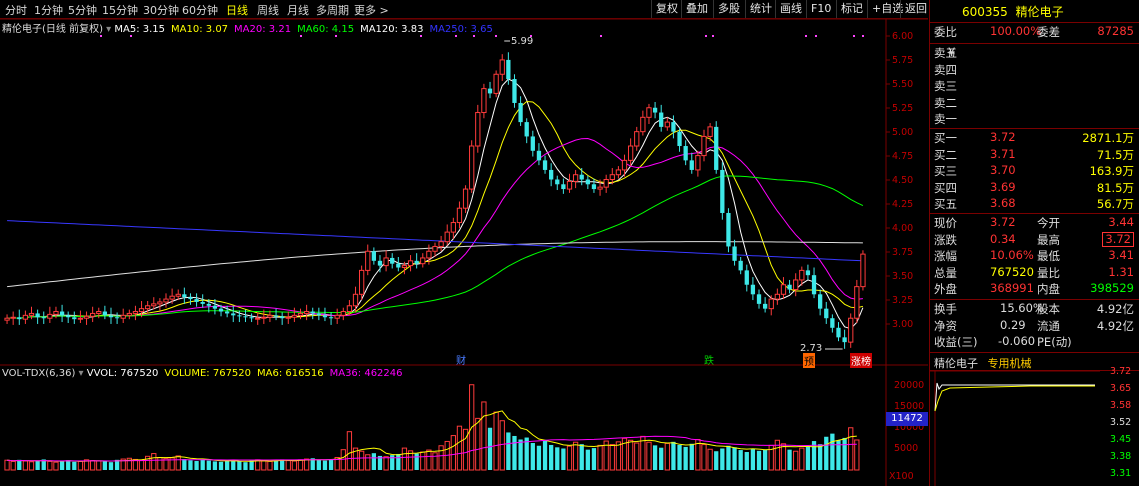 The image size is (1139, 486). I want to click on volume-legend-item-3: MA36: 462246, so click(366, 373).